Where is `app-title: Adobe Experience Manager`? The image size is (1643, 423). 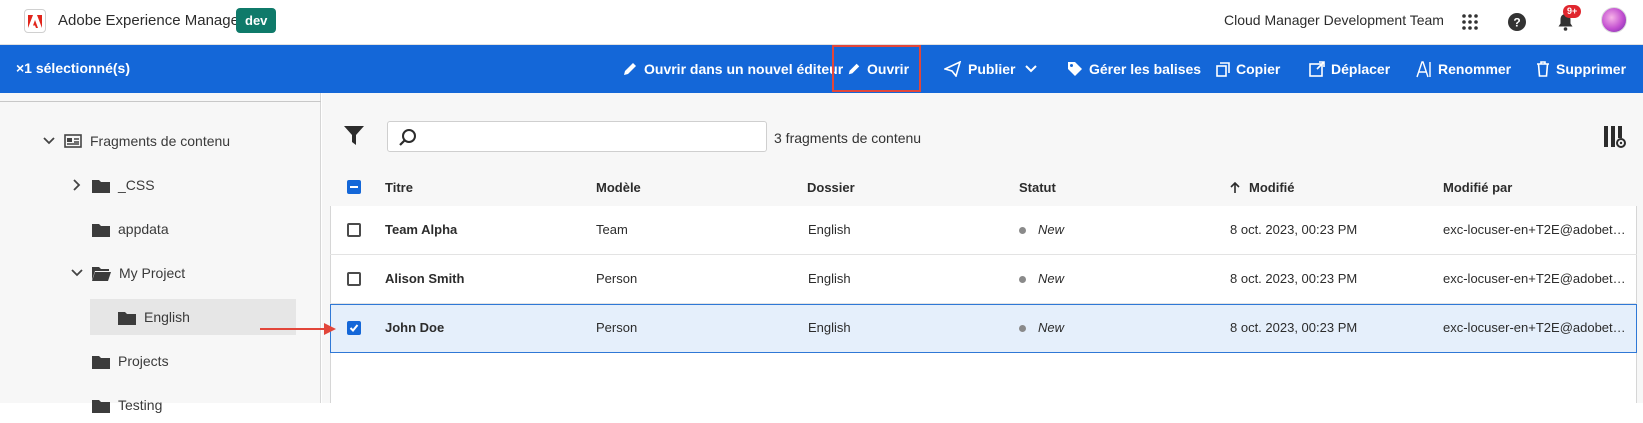
app-title: Adobe Experience Manager is located at coordinates (151, 20).